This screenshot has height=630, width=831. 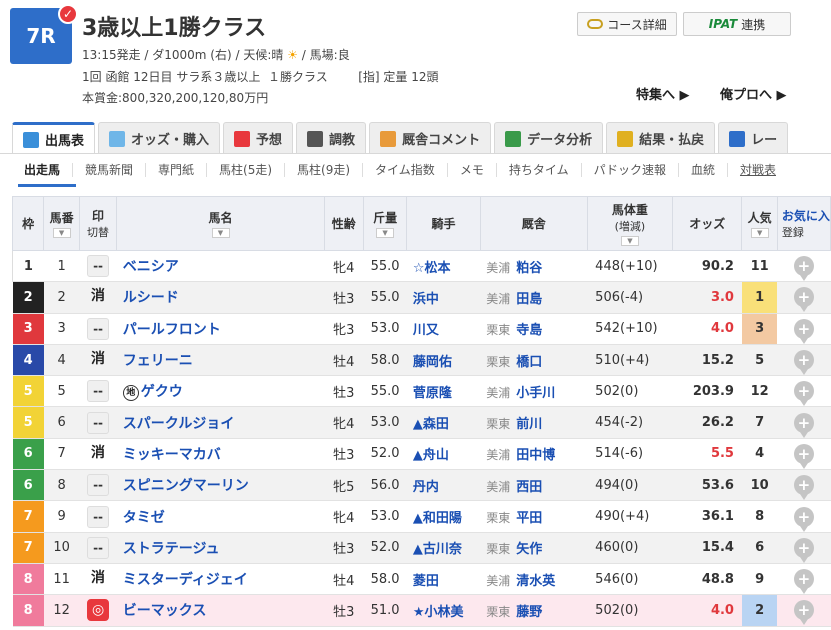 I want to click on jockey-link: ▲和田陽, so click(x=437, y=518).